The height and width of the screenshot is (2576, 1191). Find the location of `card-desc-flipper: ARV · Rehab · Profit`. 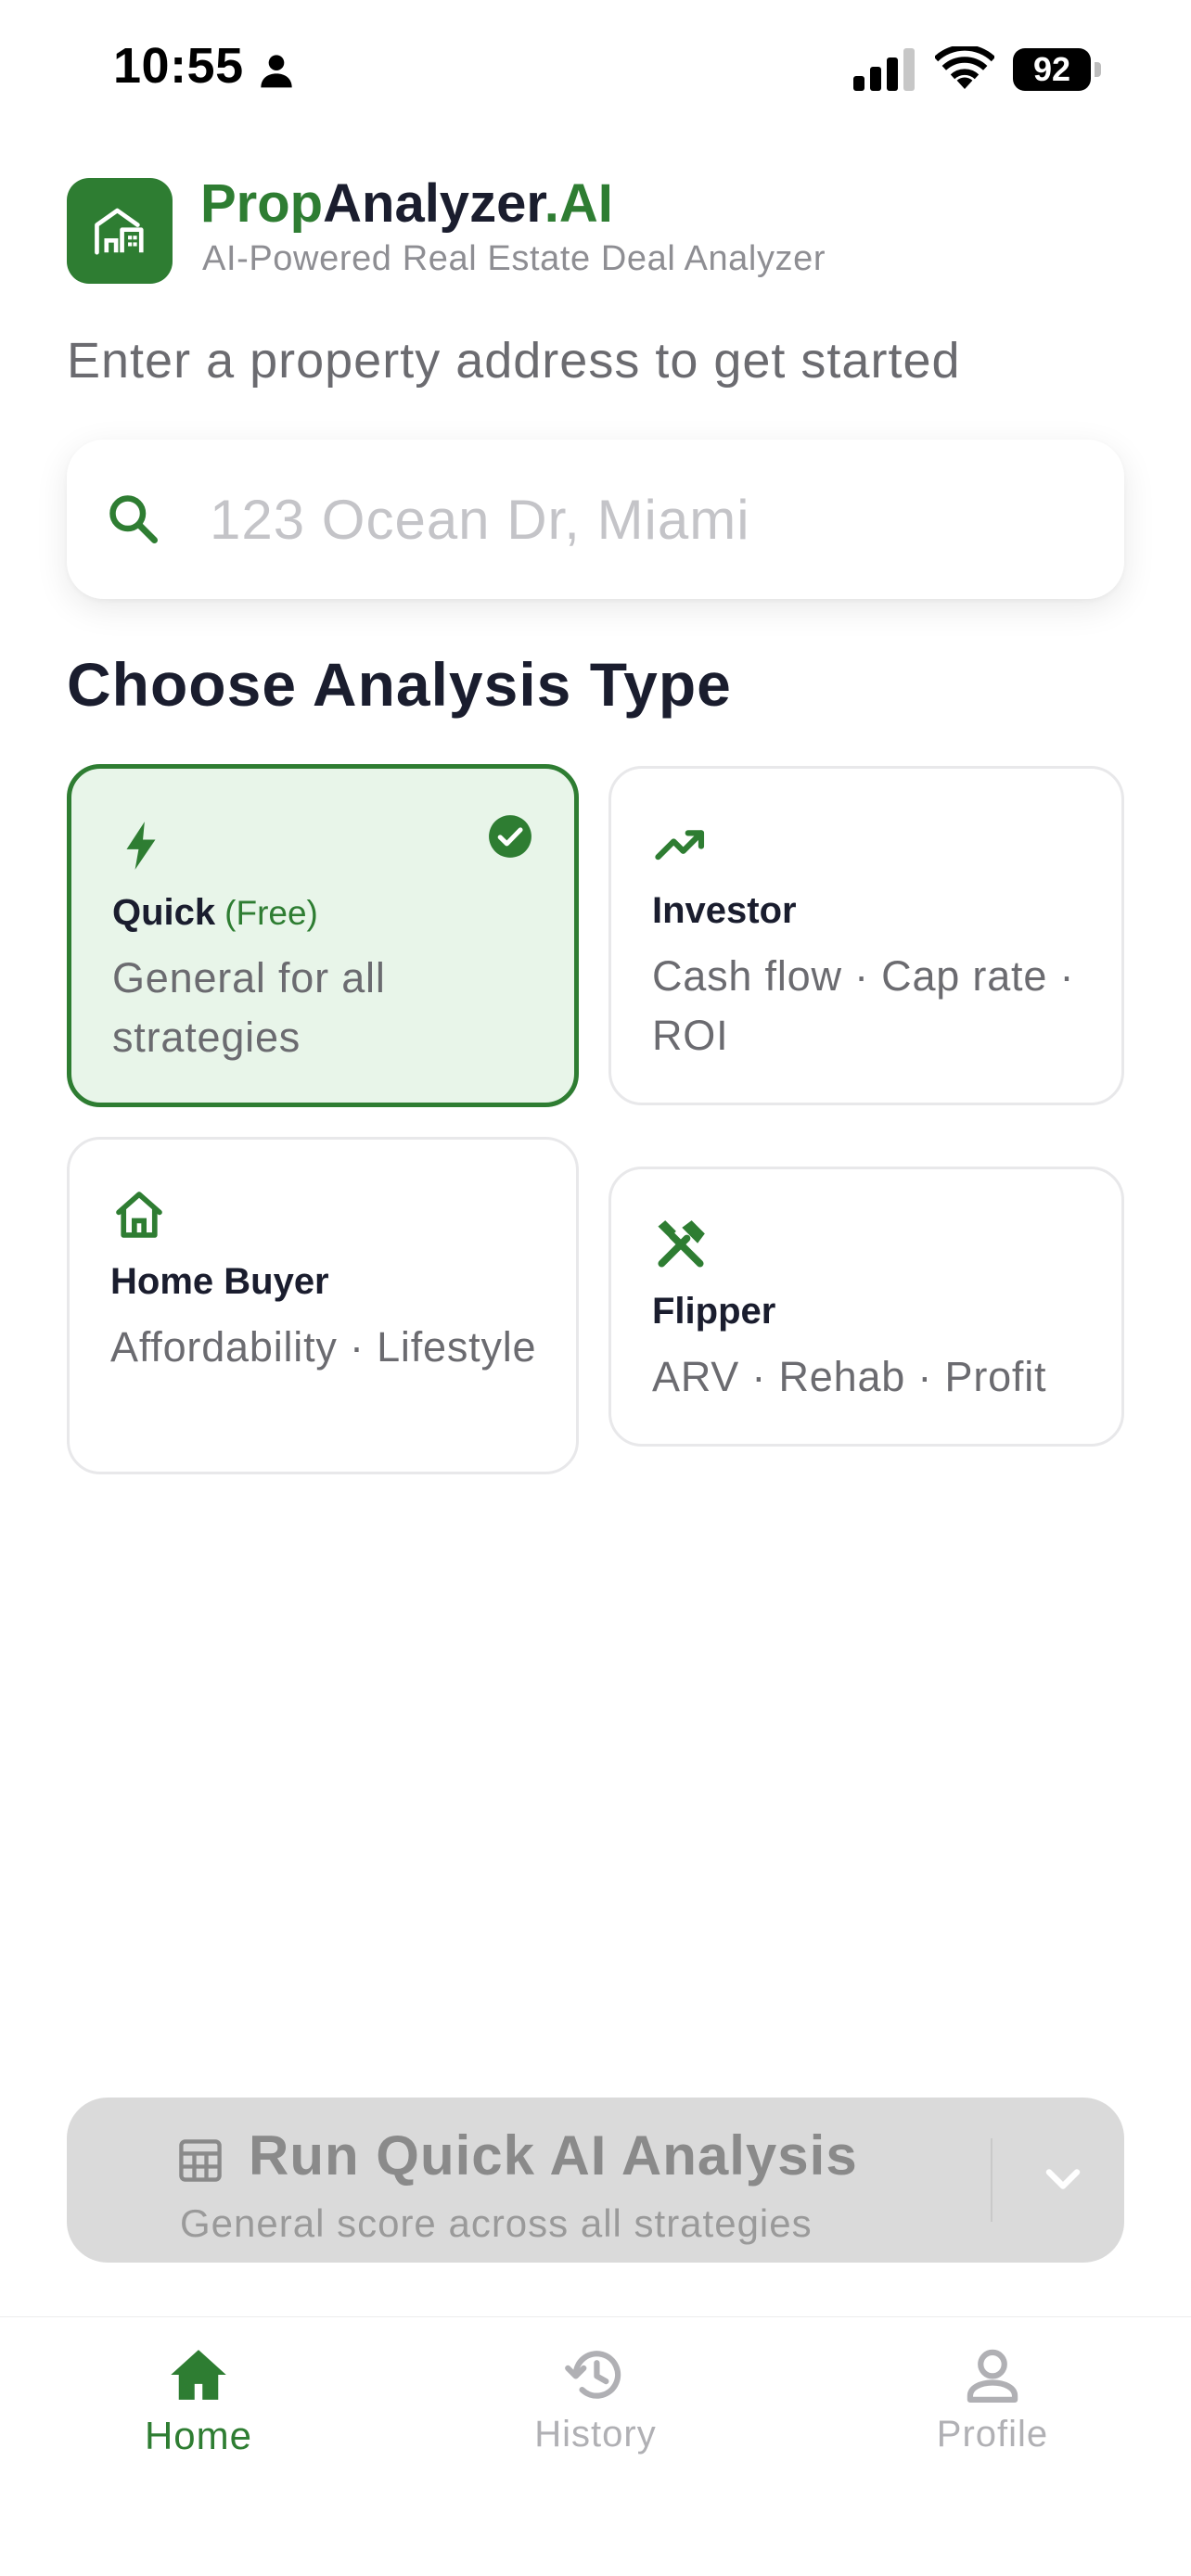

card-desc-flipper: ARV · Rehab · Profit is located at coordinates (849, 1377).